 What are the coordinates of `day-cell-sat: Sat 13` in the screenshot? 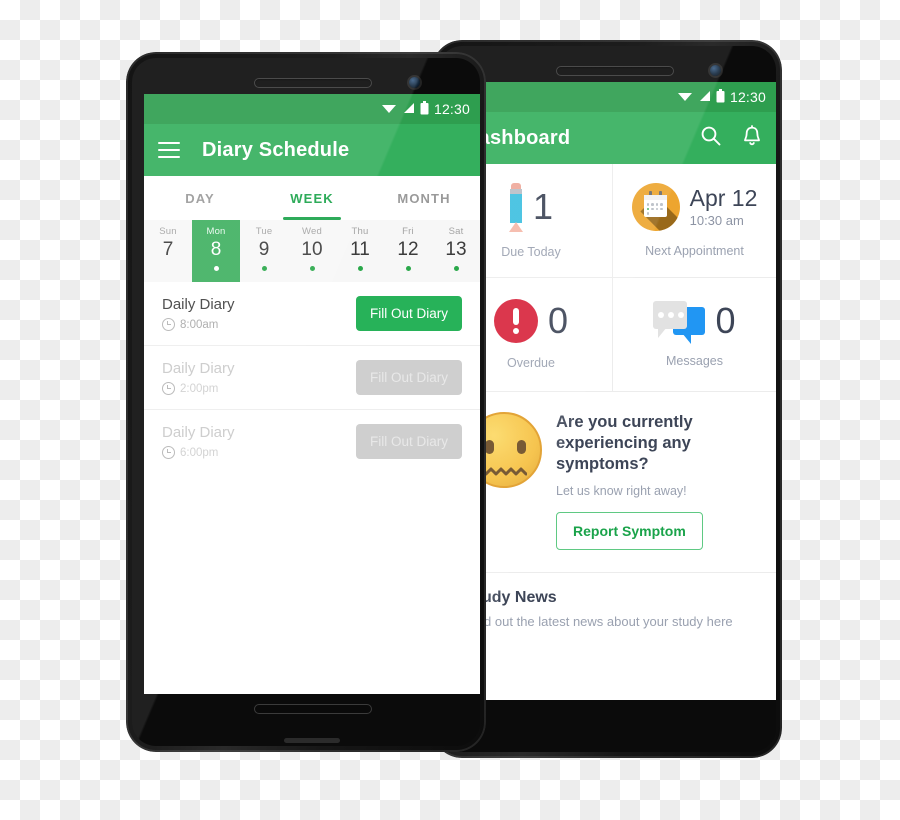 It's located at (456, 251).